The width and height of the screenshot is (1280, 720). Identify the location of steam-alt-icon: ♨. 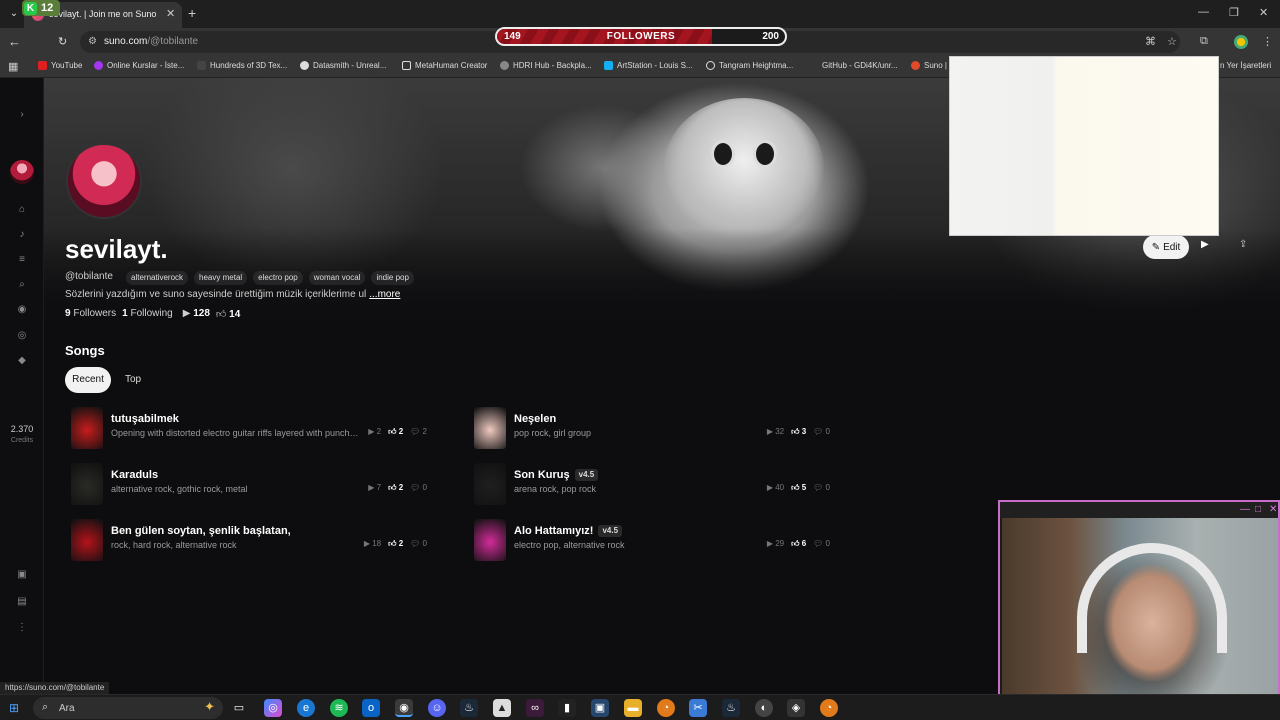
(731, 708).